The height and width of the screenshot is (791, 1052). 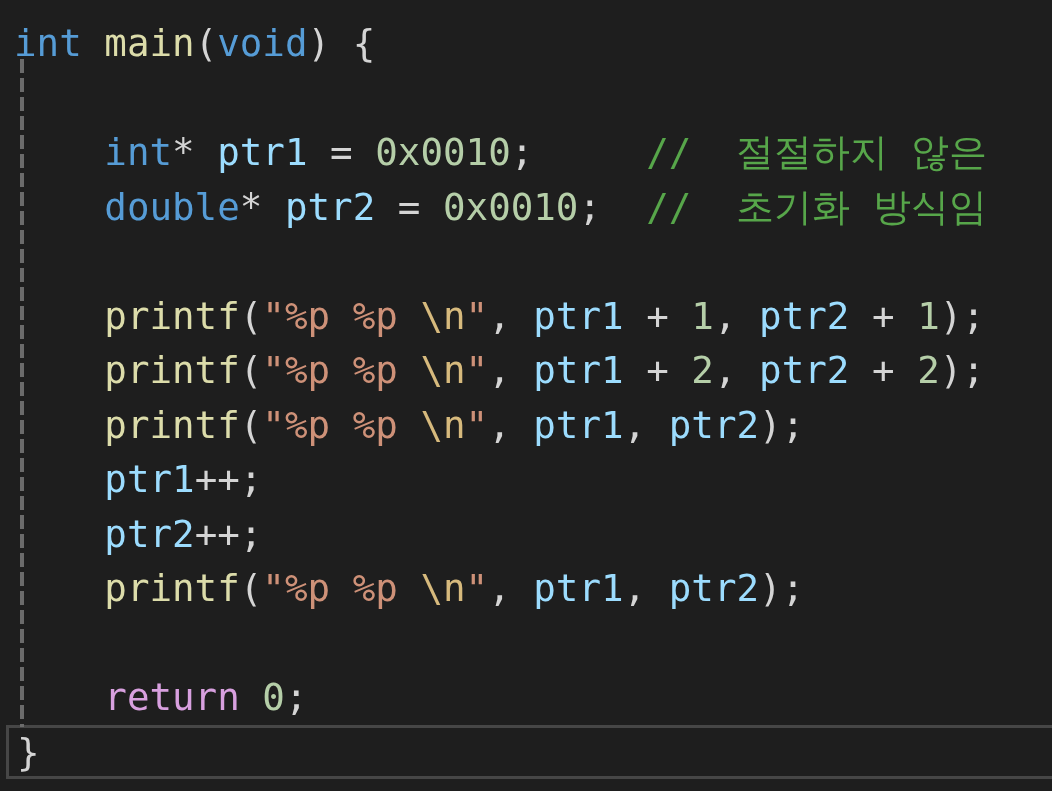 What do you see at coordinates (205, 697) in the screenshot?
I see `code-line: return 0;` at bounding box center [205, 697].